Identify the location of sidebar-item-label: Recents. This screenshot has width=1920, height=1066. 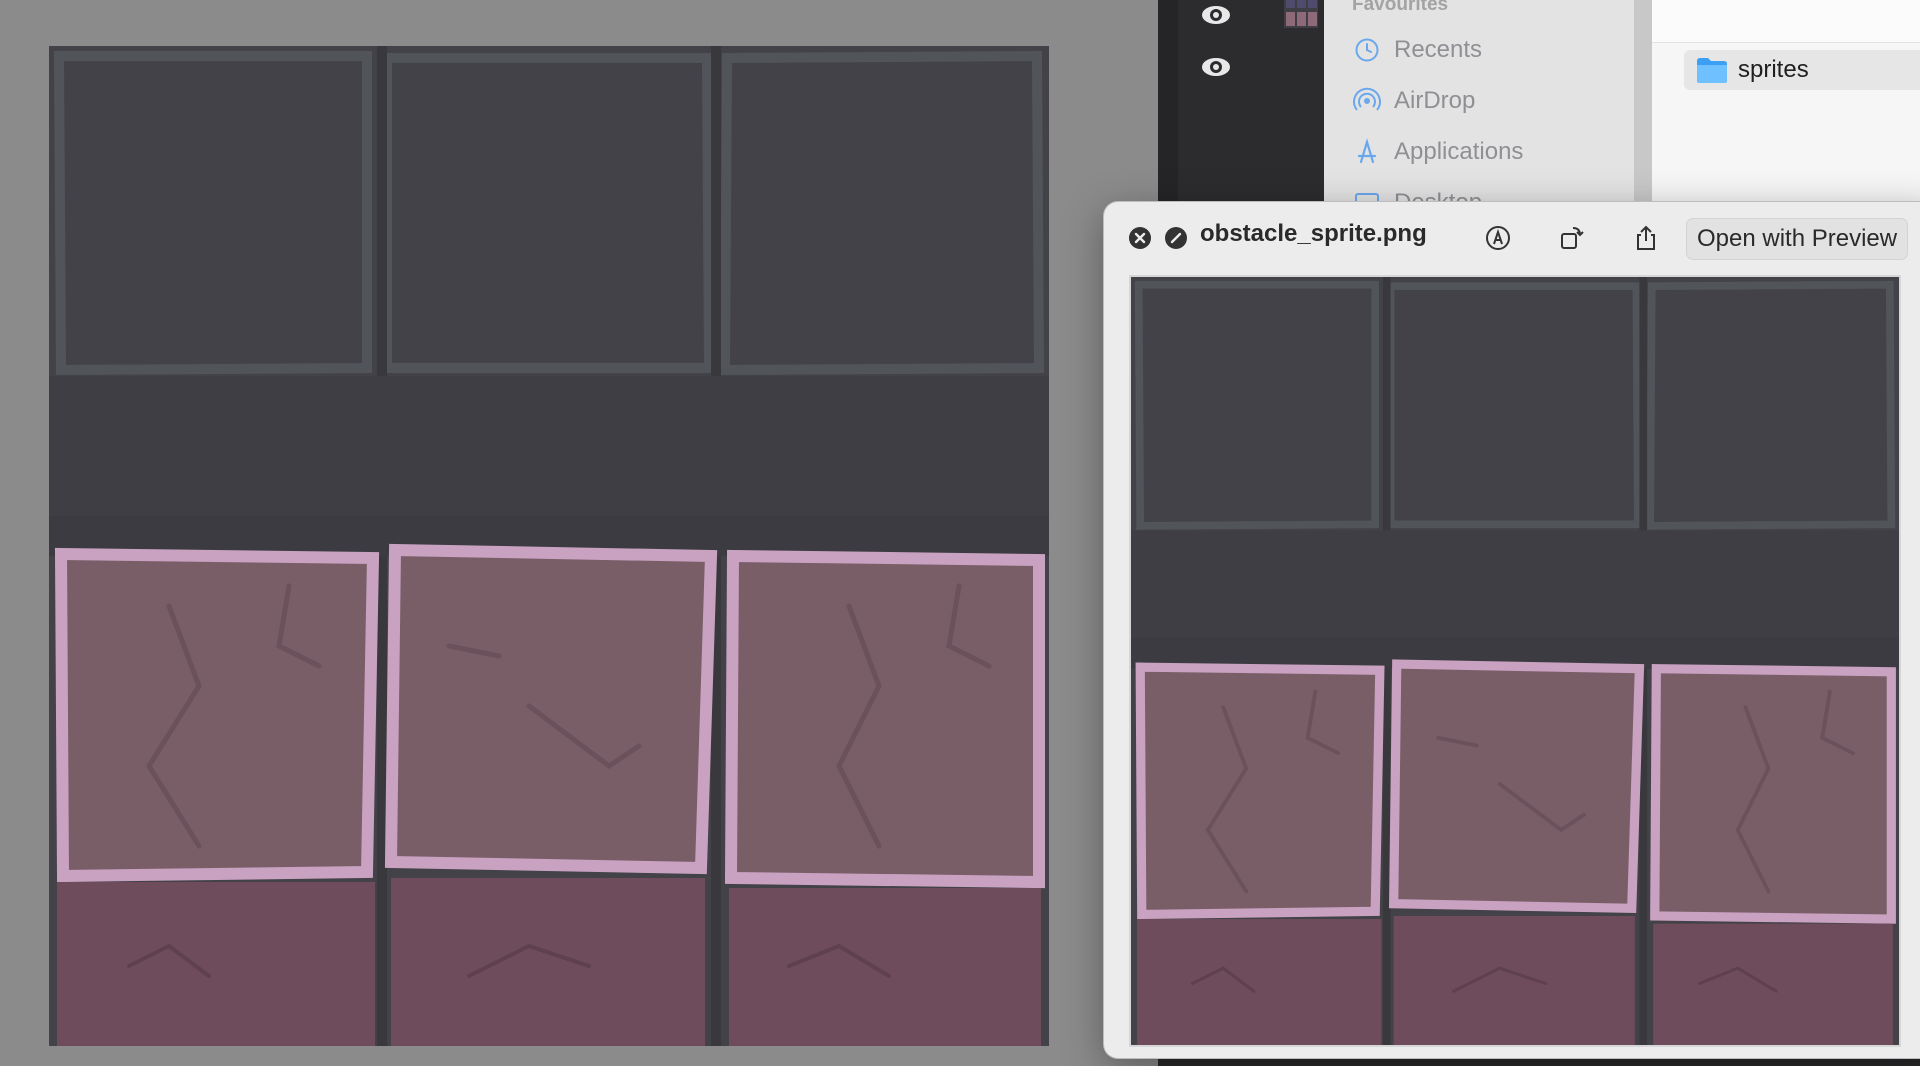
(1438, 49).